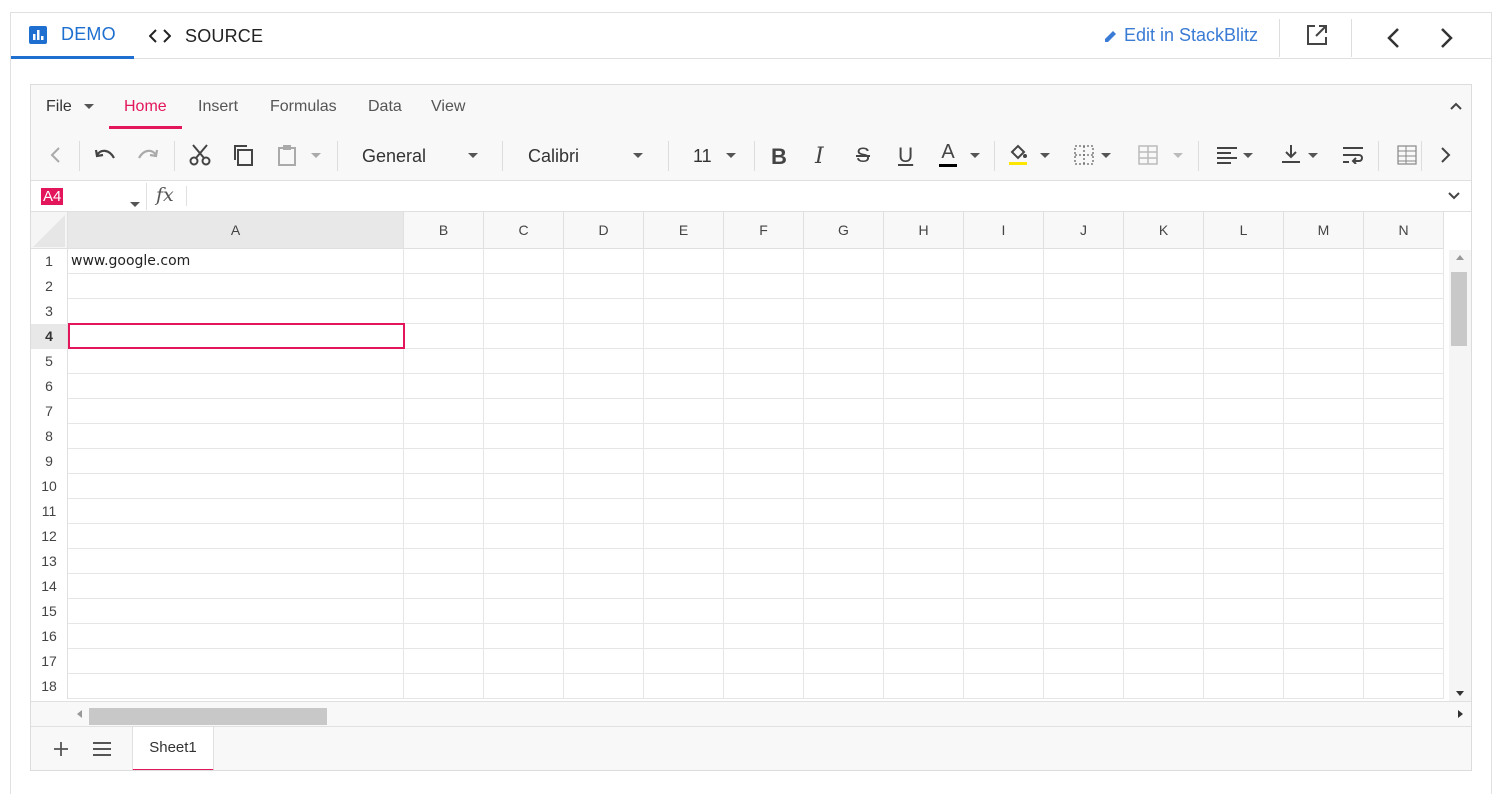 Image resolution: width=1494 pixels, height=794 pixels. What do you see at coordinates (243, 155) in the screenshot?
I see `copy-icon` at bounding box center [243, 155].